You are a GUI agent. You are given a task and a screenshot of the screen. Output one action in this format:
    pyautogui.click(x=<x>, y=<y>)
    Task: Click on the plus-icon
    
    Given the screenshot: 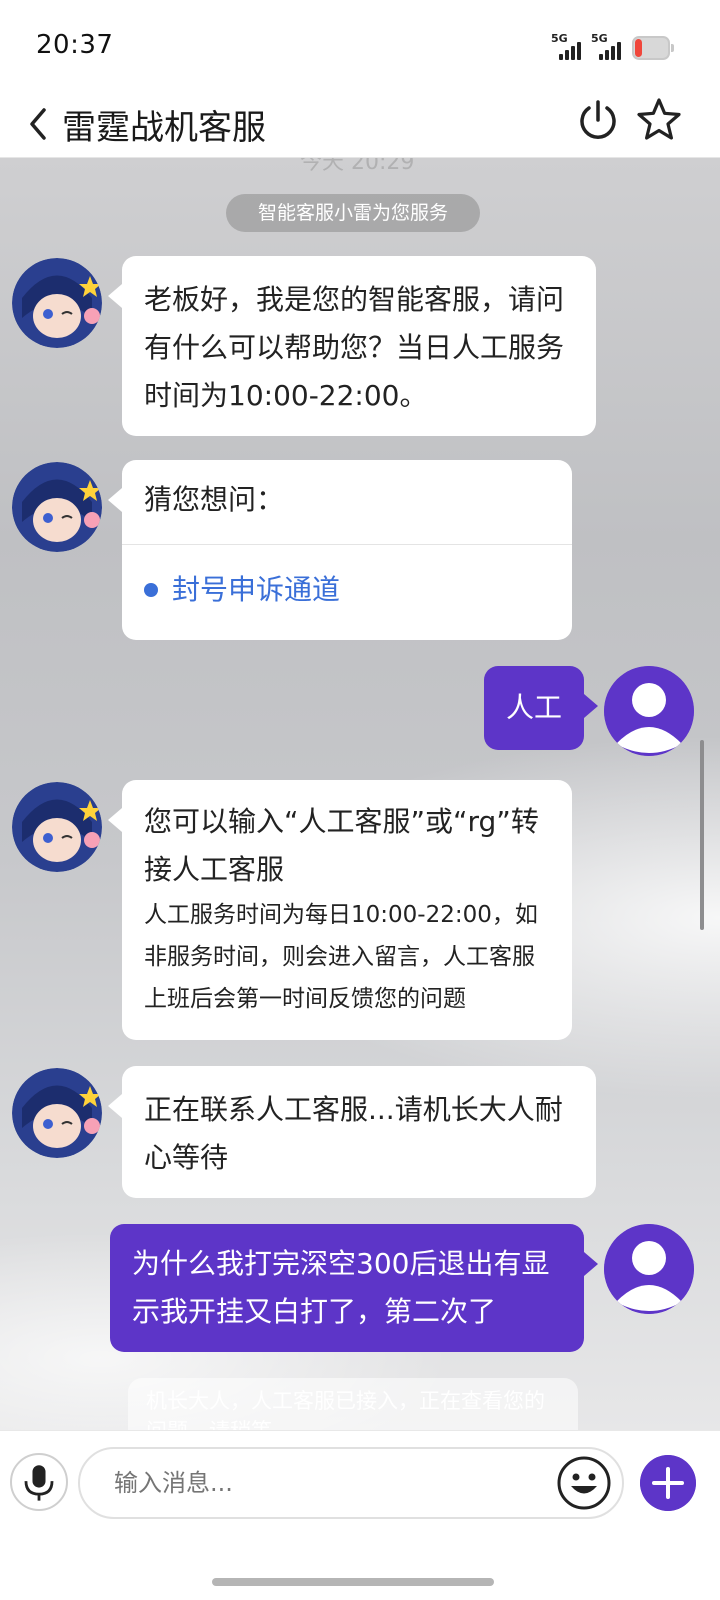 What is the action you would take?
    pyautogui.click(x=668, y=1483)
    